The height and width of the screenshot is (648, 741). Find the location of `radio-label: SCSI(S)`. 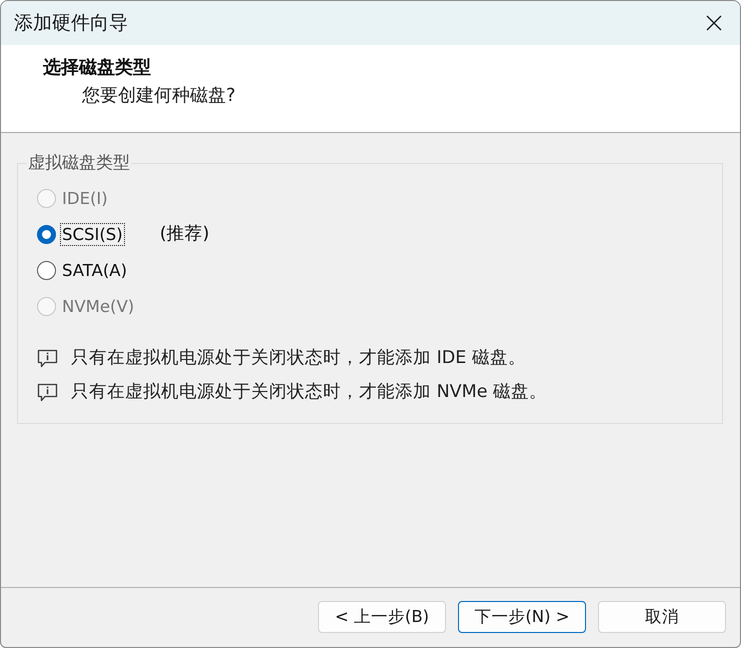

radio-label: SCSI(S) is located at coordinates (92, 234).